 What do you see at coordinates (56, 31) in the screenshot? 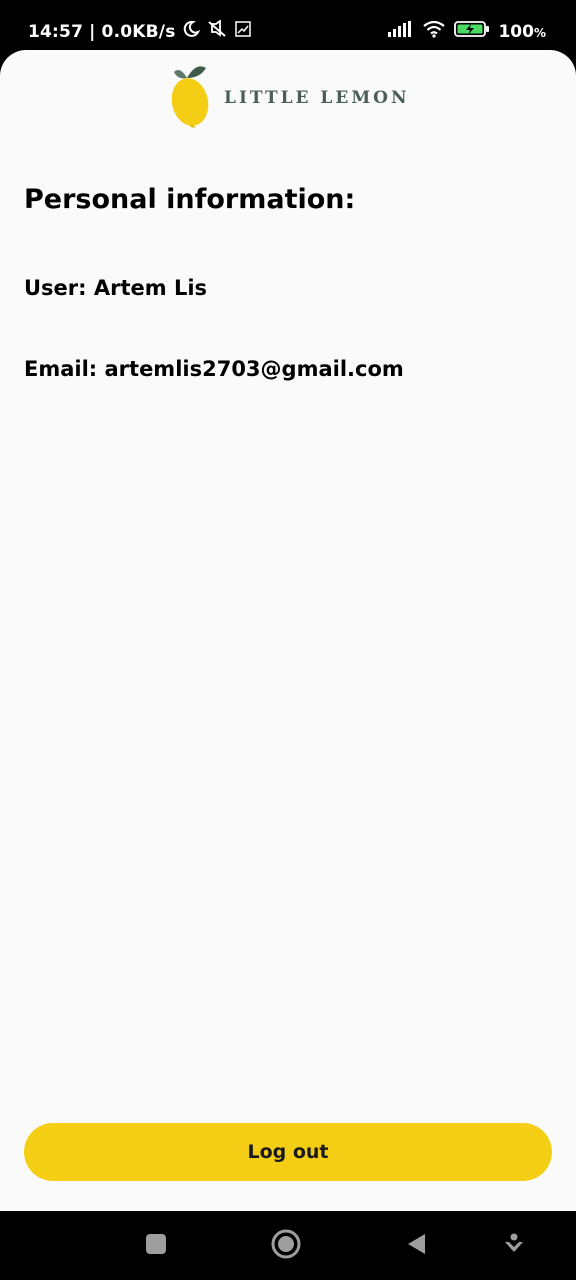
I see `clock: 14:57` at bounding box center [56, 31].